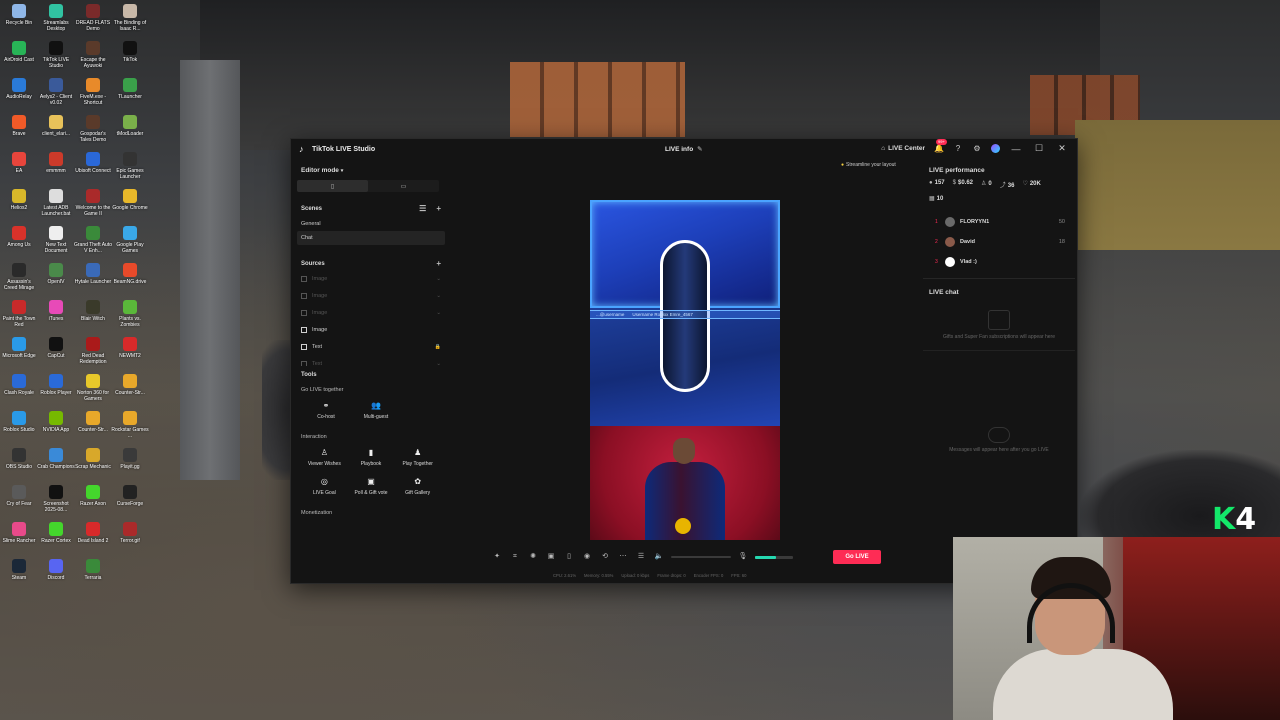 The width and height of the screenshot is (1280, 720). What do you see at coordinates (93, 163) in the screenshot?
I see `desktop-shortcut: Ubisoft Connect` at bounding box center [93, 163].